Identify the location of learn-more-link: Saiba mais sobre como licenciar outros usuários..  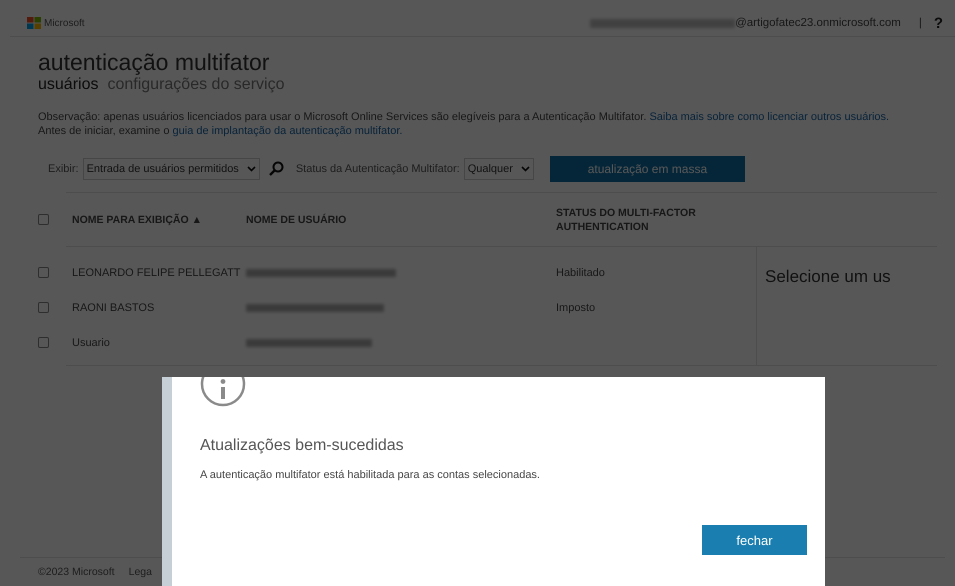
(769, 117).